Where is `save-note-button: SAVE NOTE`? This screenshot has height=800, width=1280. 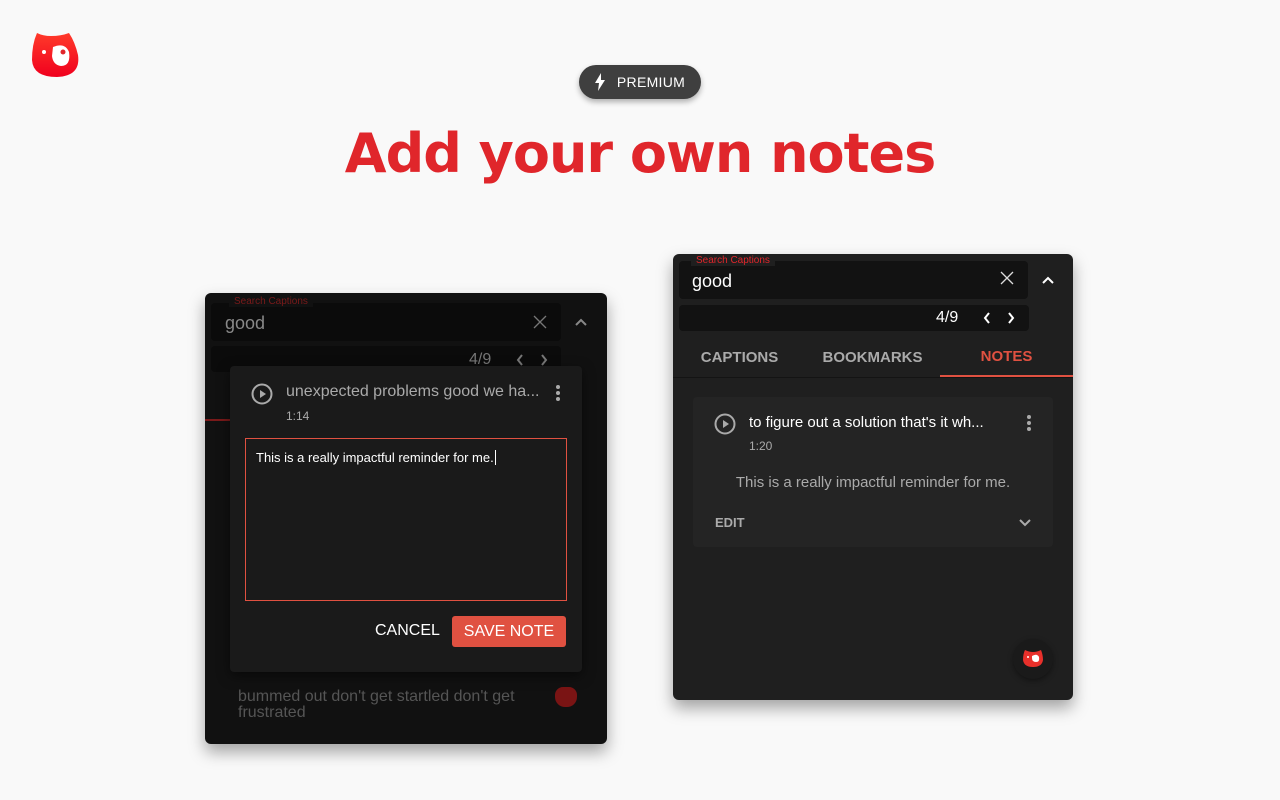
save-note-button: SAVE NOTE is located at coordinates (509, 631).